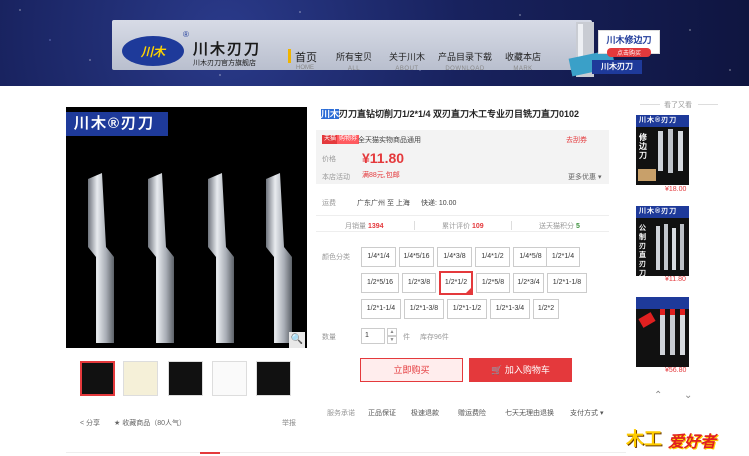 This screenshot has height=456, width=749. Describe the element at coordinates (424, 309) in the screenshot. I see `option-button: 1/2*1-3/8` at that location.